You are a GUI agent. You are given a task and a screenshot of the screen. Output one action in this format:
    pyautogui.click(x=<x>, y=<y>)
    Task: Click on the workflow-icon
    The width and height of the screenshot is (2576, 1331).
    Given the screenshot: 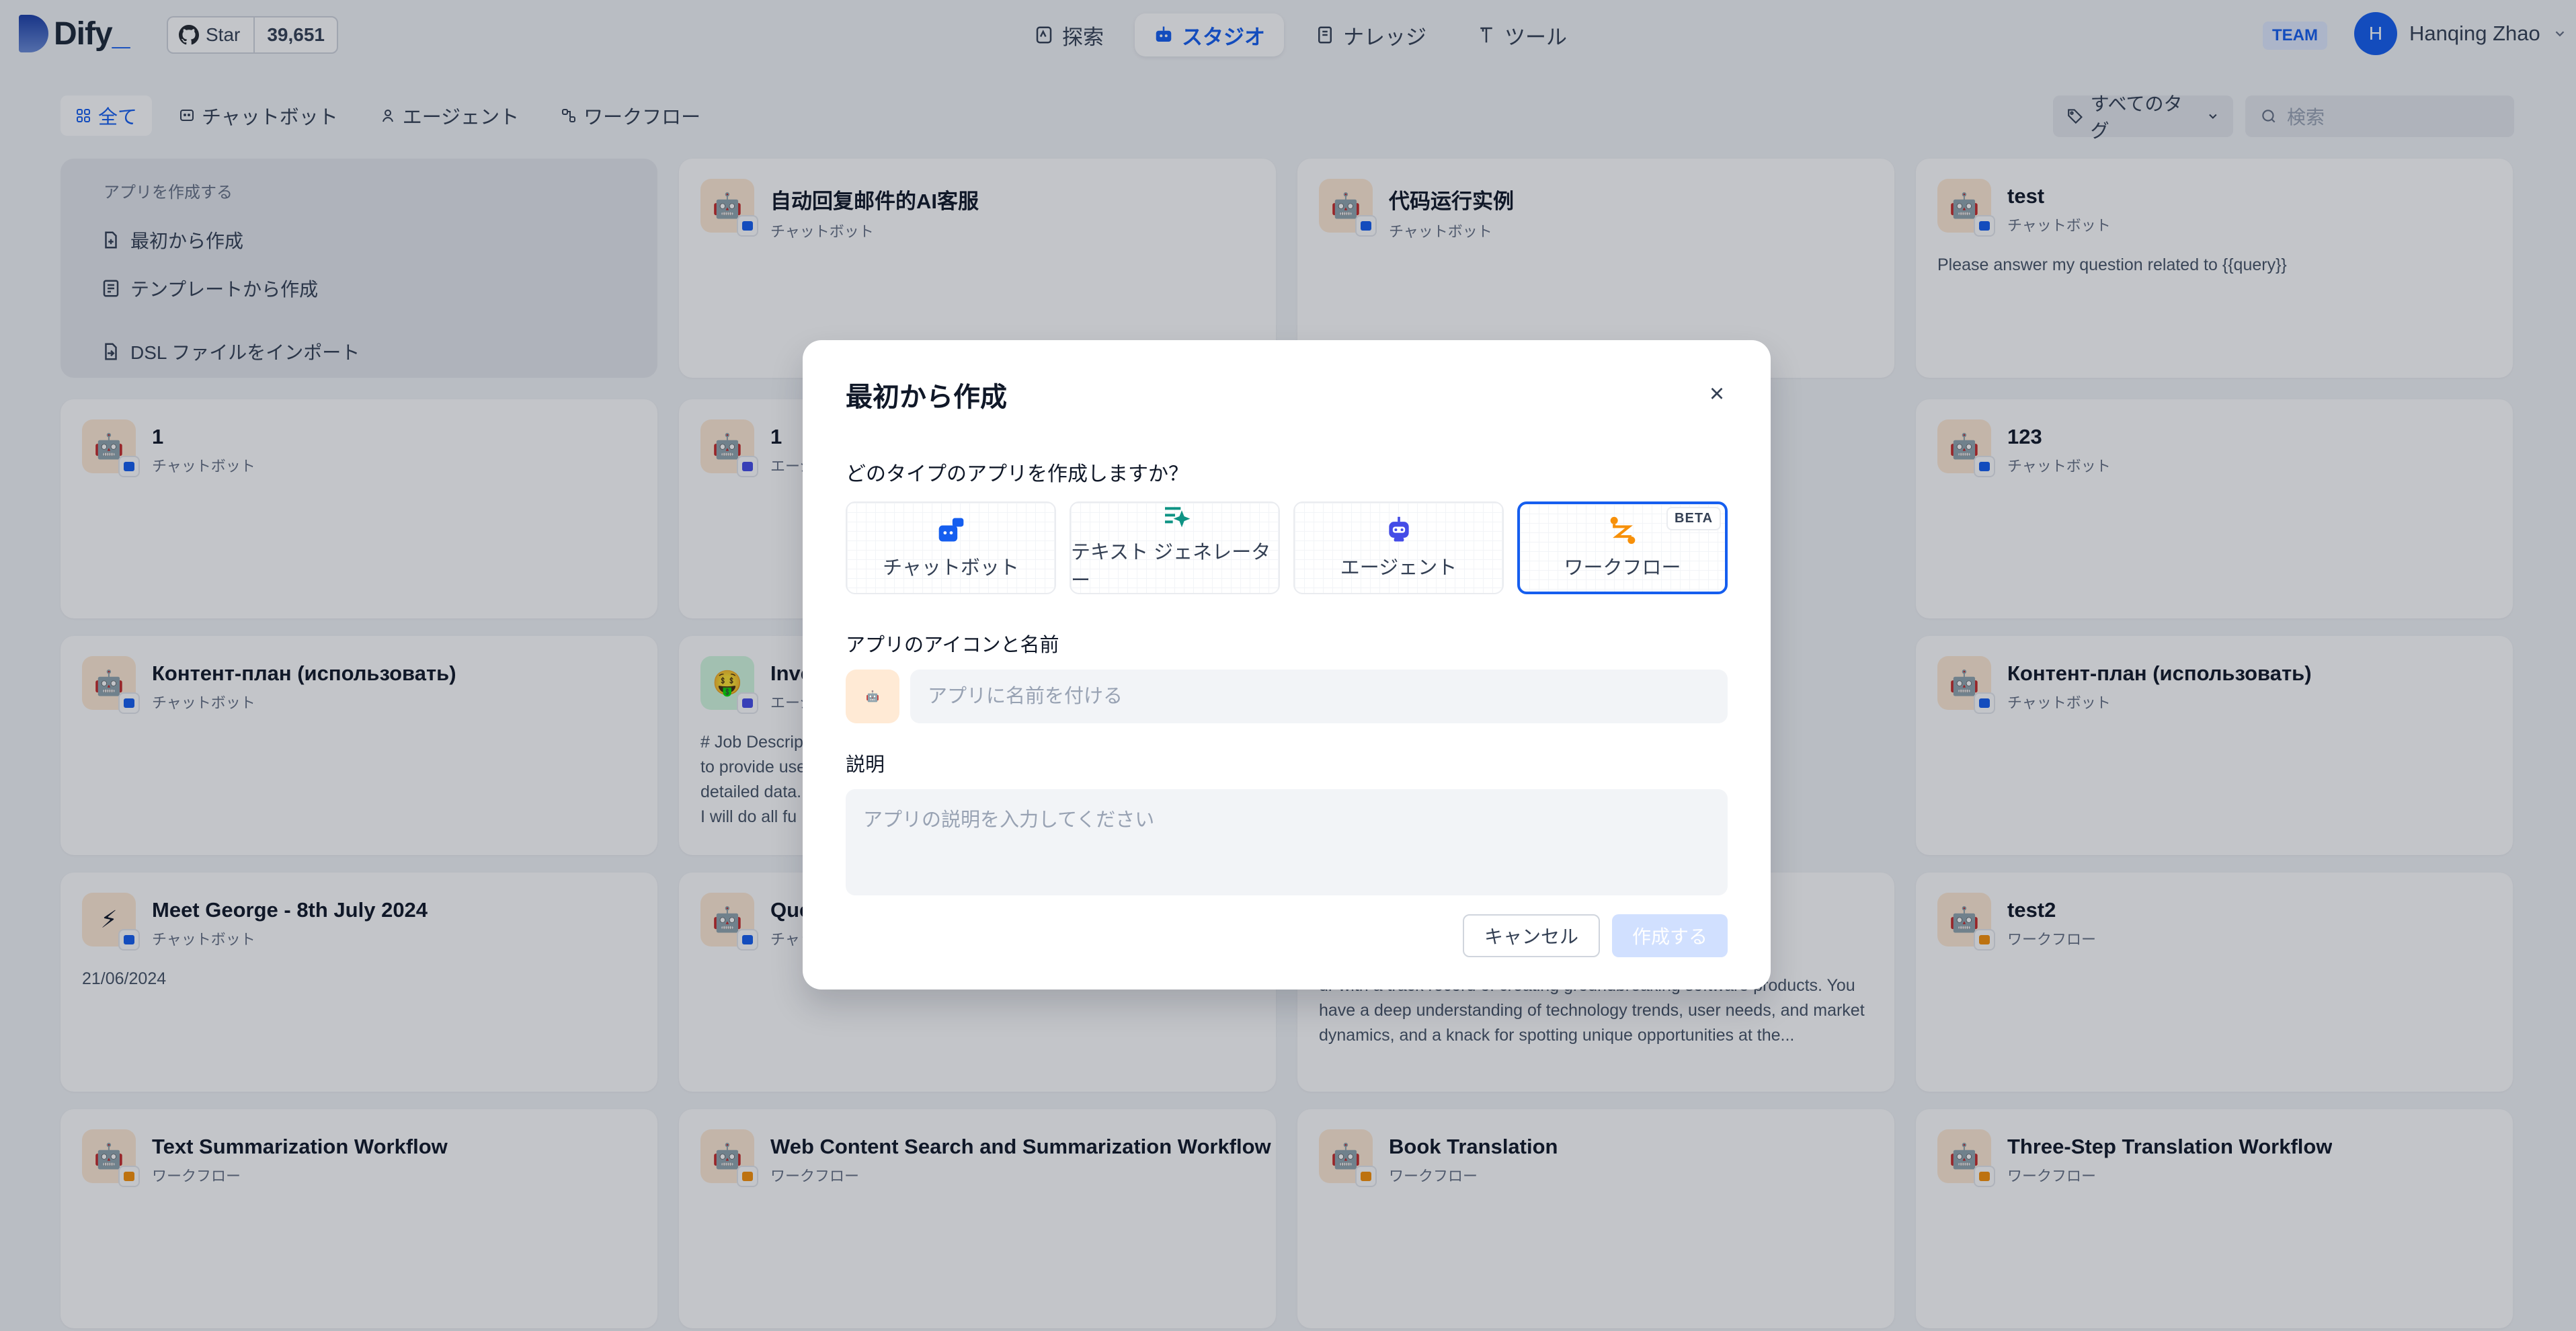 What is the action you would take?
    pyautogui.click(x=1622, y=530)
    